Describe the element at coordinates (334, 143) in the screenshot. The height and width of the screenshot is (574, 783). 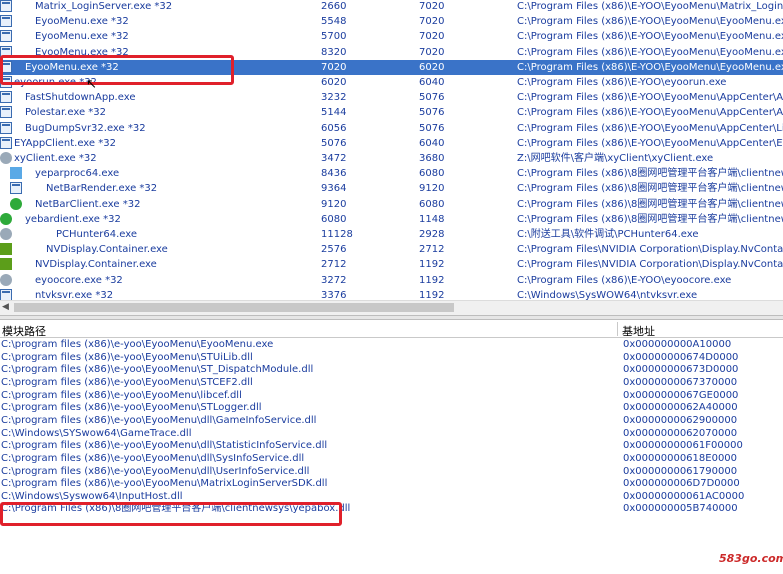
I see `process-pid: 5076` at that location.